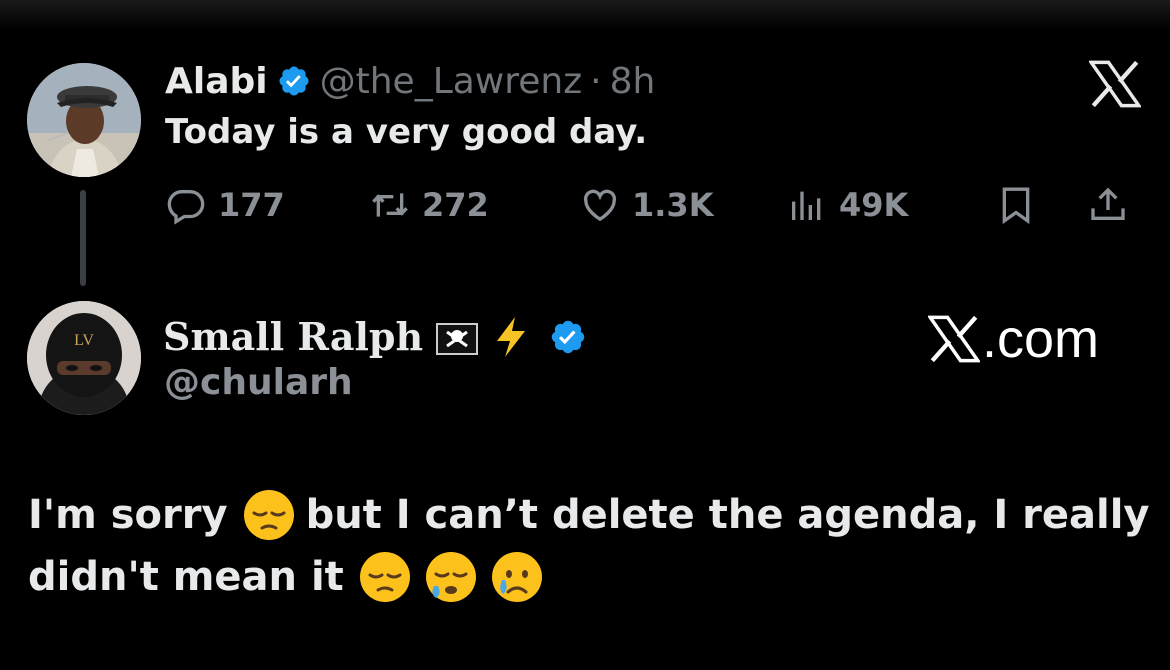 This screenshot has height=670, width=1170. Describe the element at coordinates (390, 205) in the screenshot. I see `repost-icon` at that location.